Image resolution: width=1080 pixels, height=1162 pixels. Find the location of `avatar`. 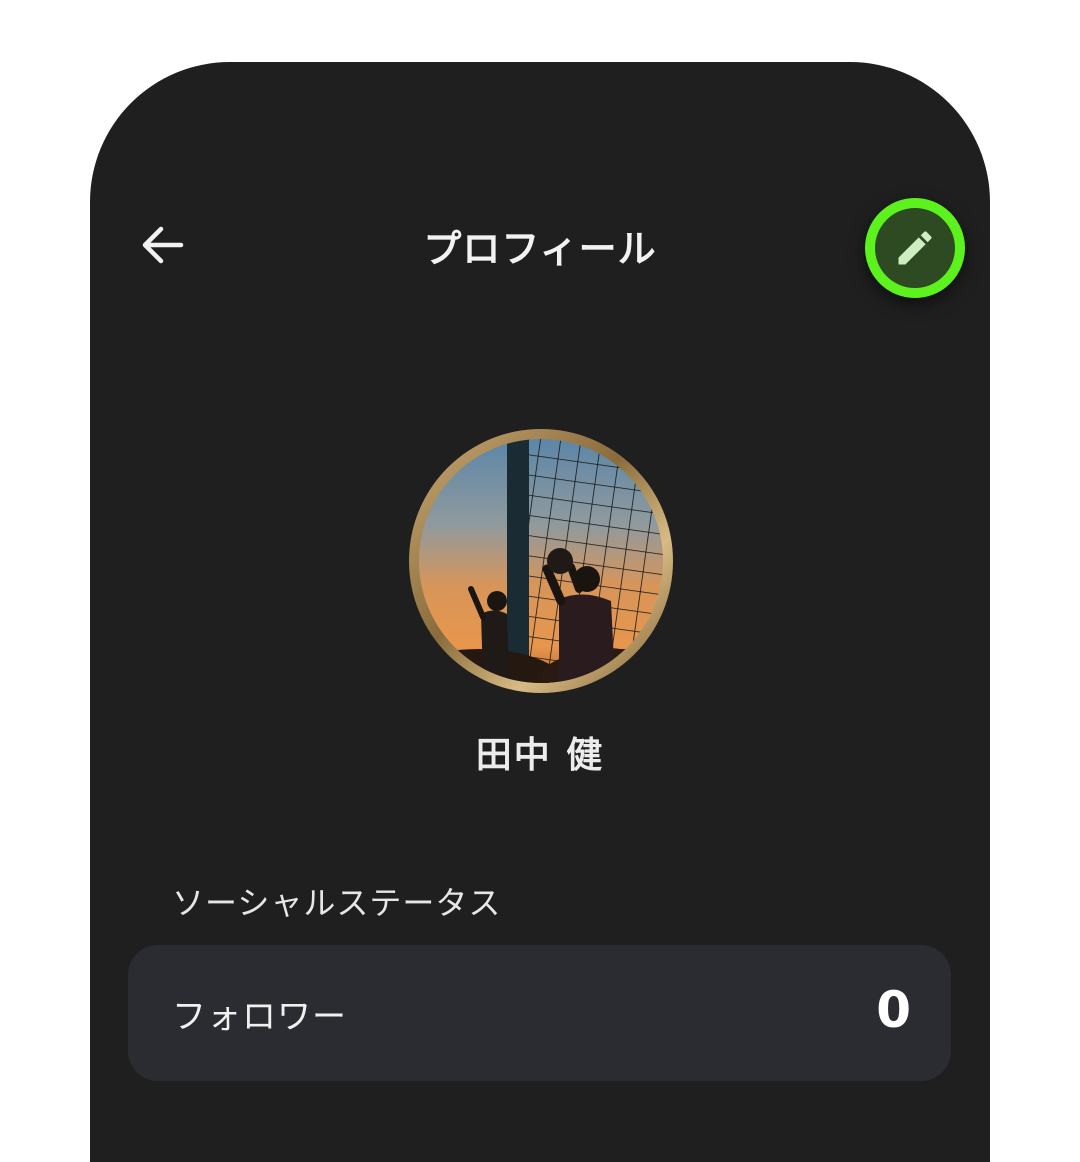

avatar is located at coordinates (541, 561).